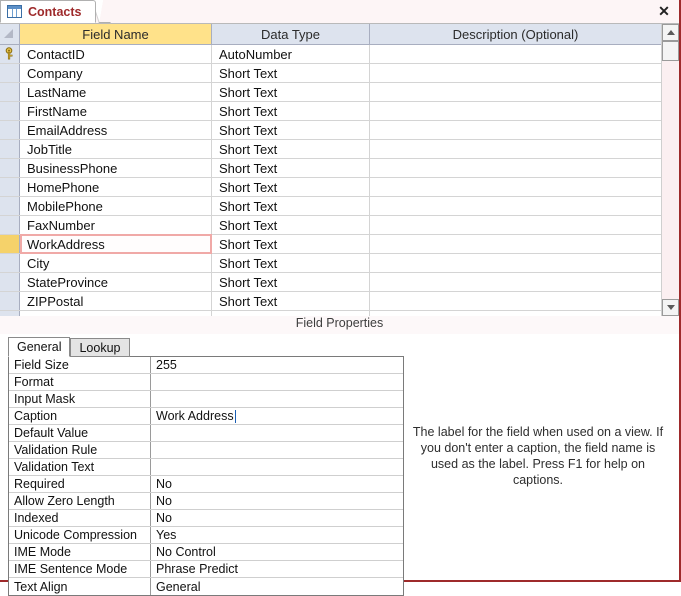 The height and width of the screenshot is (596, 681). I want to click on field-name-cell: EmailAddress, so click(116, 130).